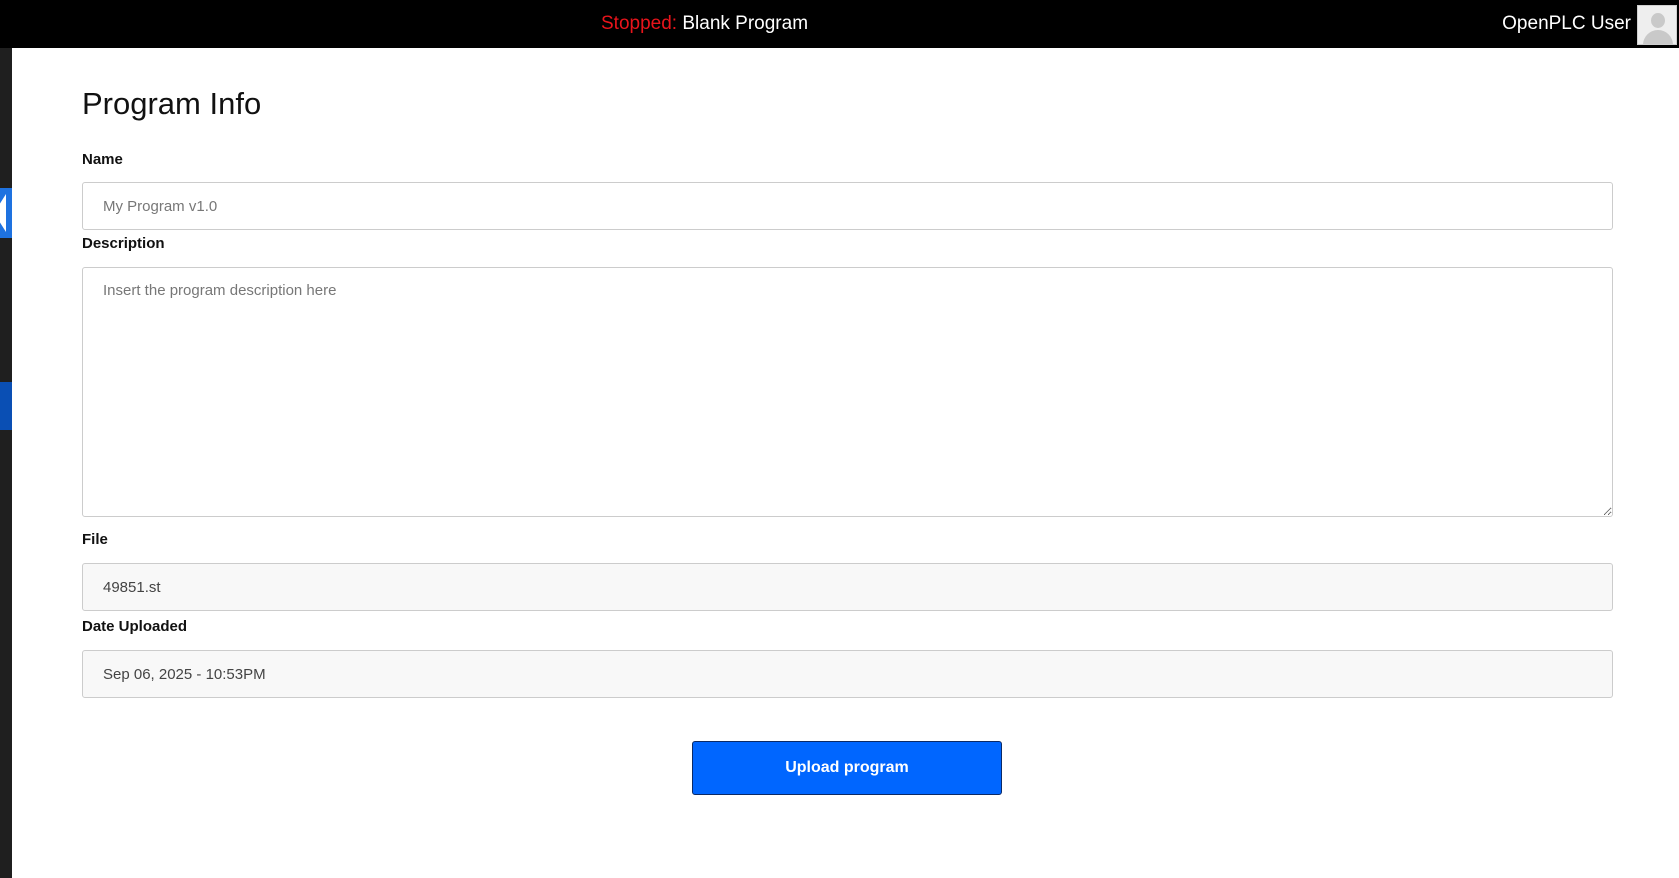  What do you see at coordinates (1658, 37) in the screenshot?
I see `avatar-body` at bounding box center [1658, 37].